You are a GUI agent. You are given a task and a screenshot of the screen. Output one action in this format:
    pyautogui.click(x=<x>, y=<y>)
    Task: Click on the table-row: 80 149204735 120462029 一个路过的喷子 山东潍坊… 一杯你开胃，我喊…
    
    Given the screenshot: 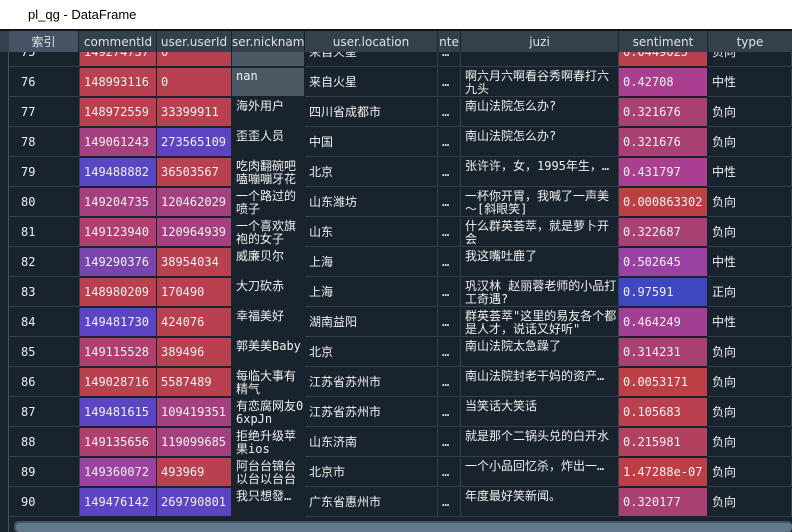 What is the action you would take?
    pyautogui.click(x=396, y=203)
    